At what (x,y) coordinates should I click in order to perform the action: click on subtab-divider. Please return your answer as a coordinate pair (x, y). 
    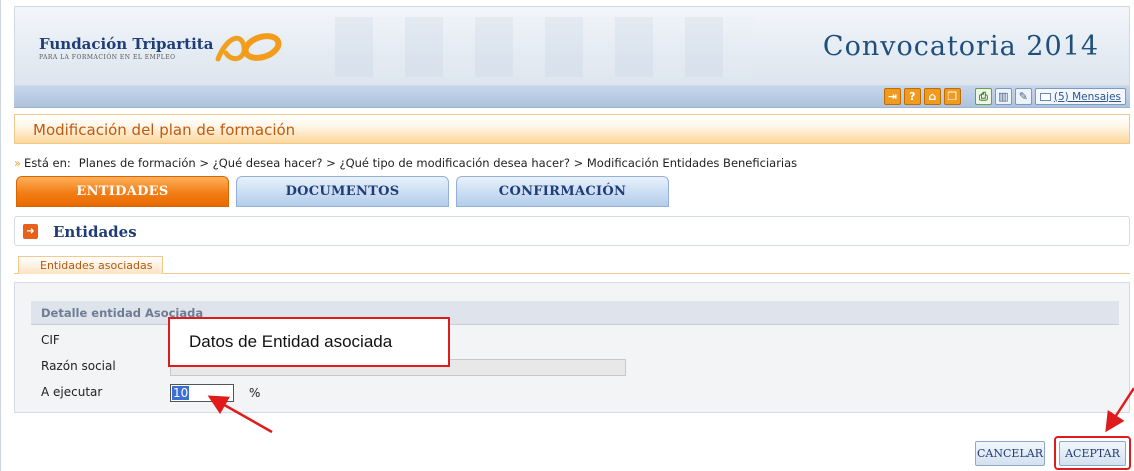
    Looking at the image, I should click on (572, 273).